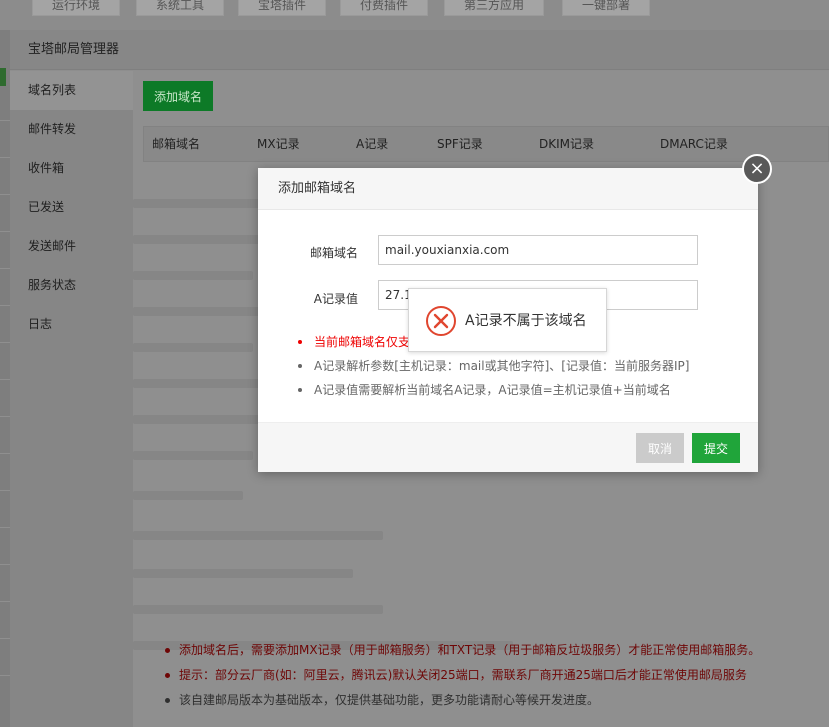 The height and width of the screenshot is (727, 829). What do you see at coordinates (333, 253) in the screenshot?
I see `domain-field-label: 邮箱域名` at bounding box center [333, 253].